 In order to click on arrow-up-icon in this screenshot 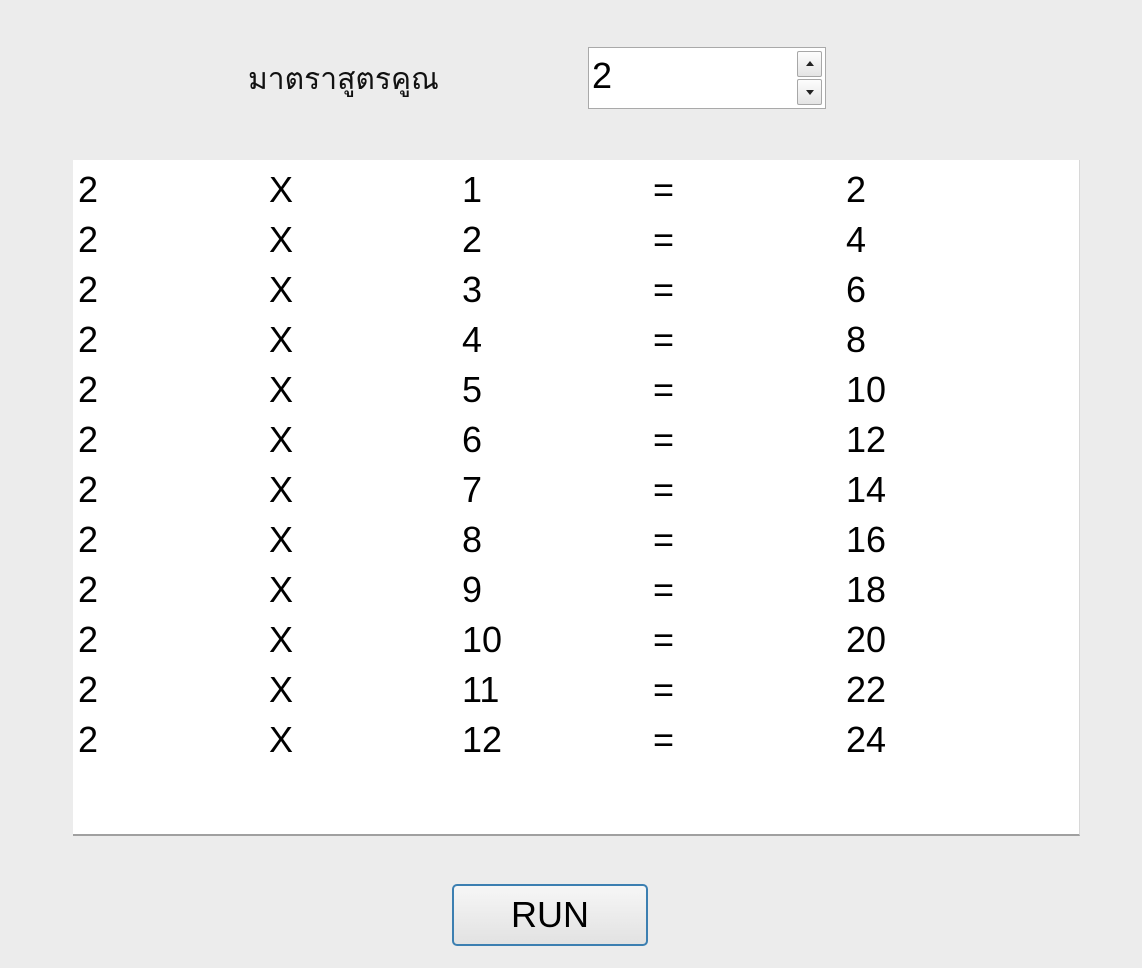, I will do `click(810, 63)`.